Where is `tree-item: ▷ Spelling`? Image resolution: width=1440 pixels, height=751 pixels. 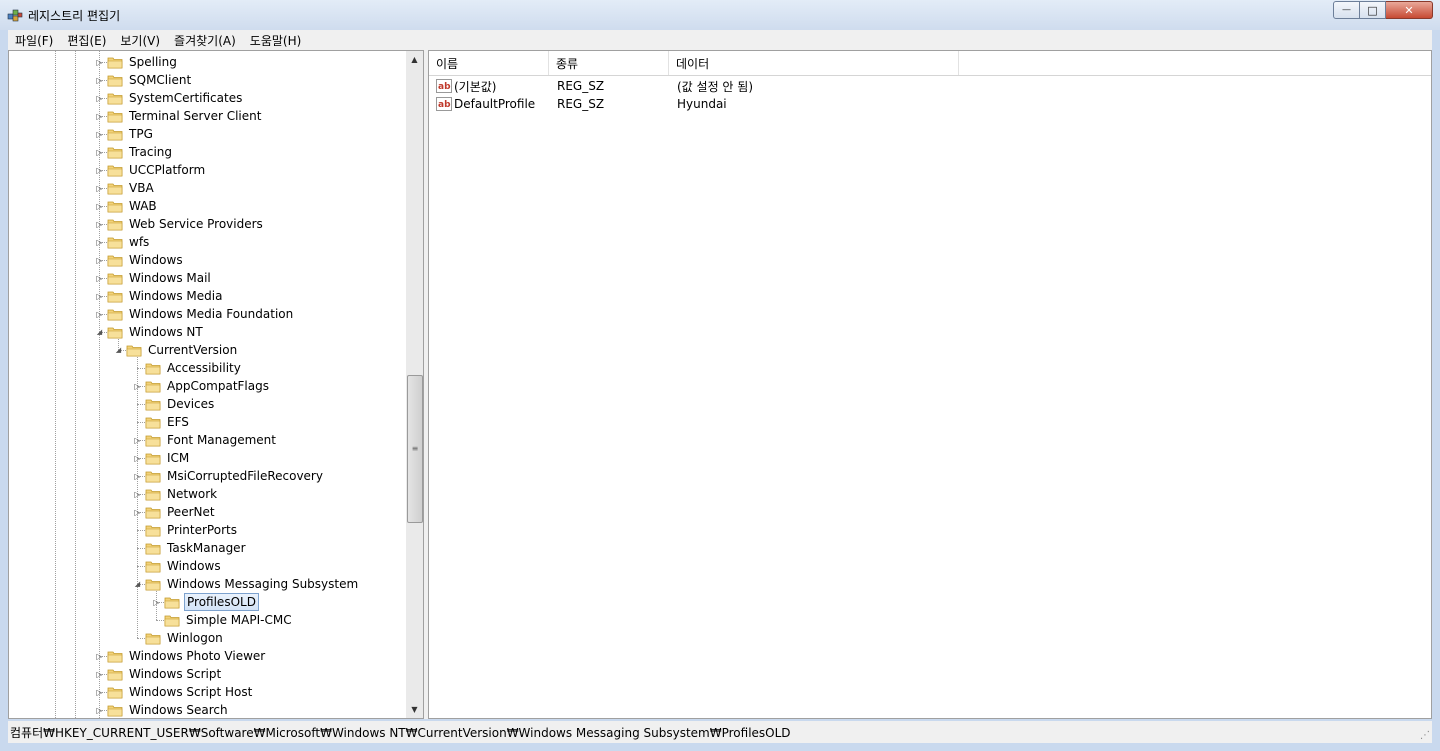
tree-item: ▷ Spelling is located at coordinates (137, 62).